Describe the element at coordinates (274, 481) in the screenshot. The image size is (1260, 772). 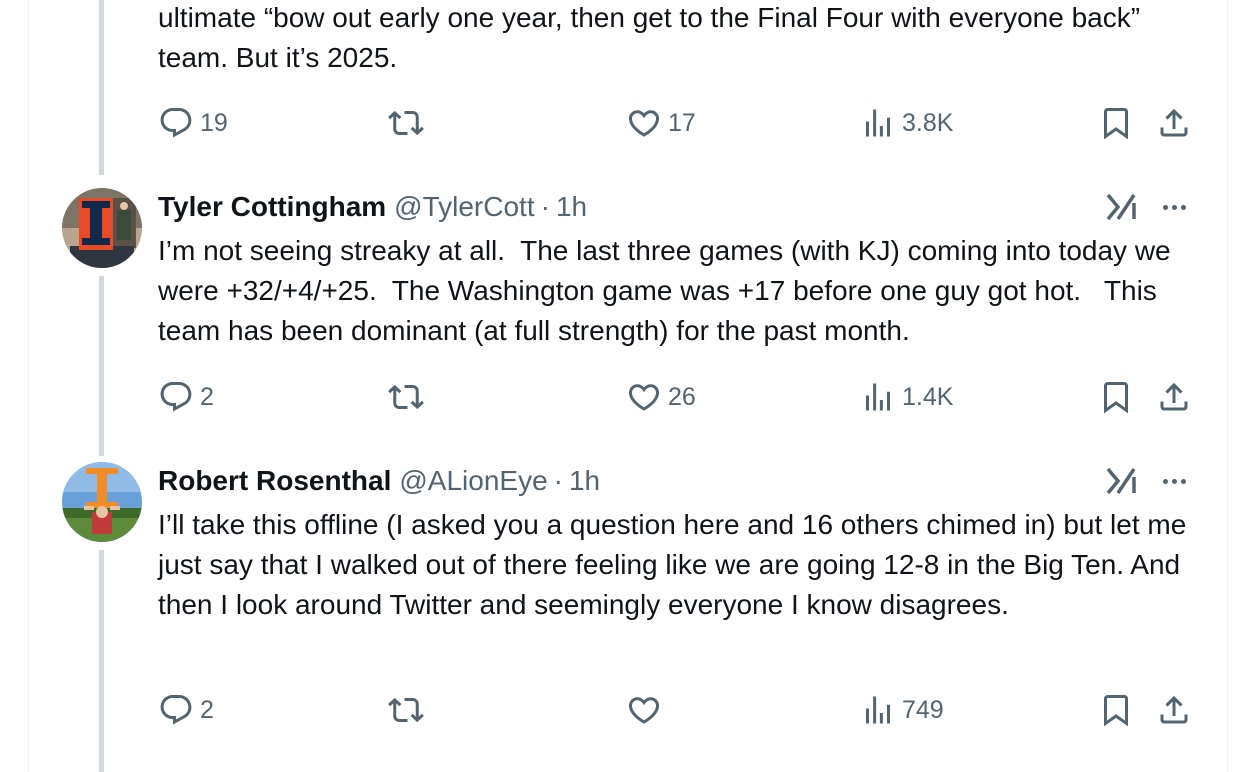
I see `display-name: Robert Rosenthal` at that location.